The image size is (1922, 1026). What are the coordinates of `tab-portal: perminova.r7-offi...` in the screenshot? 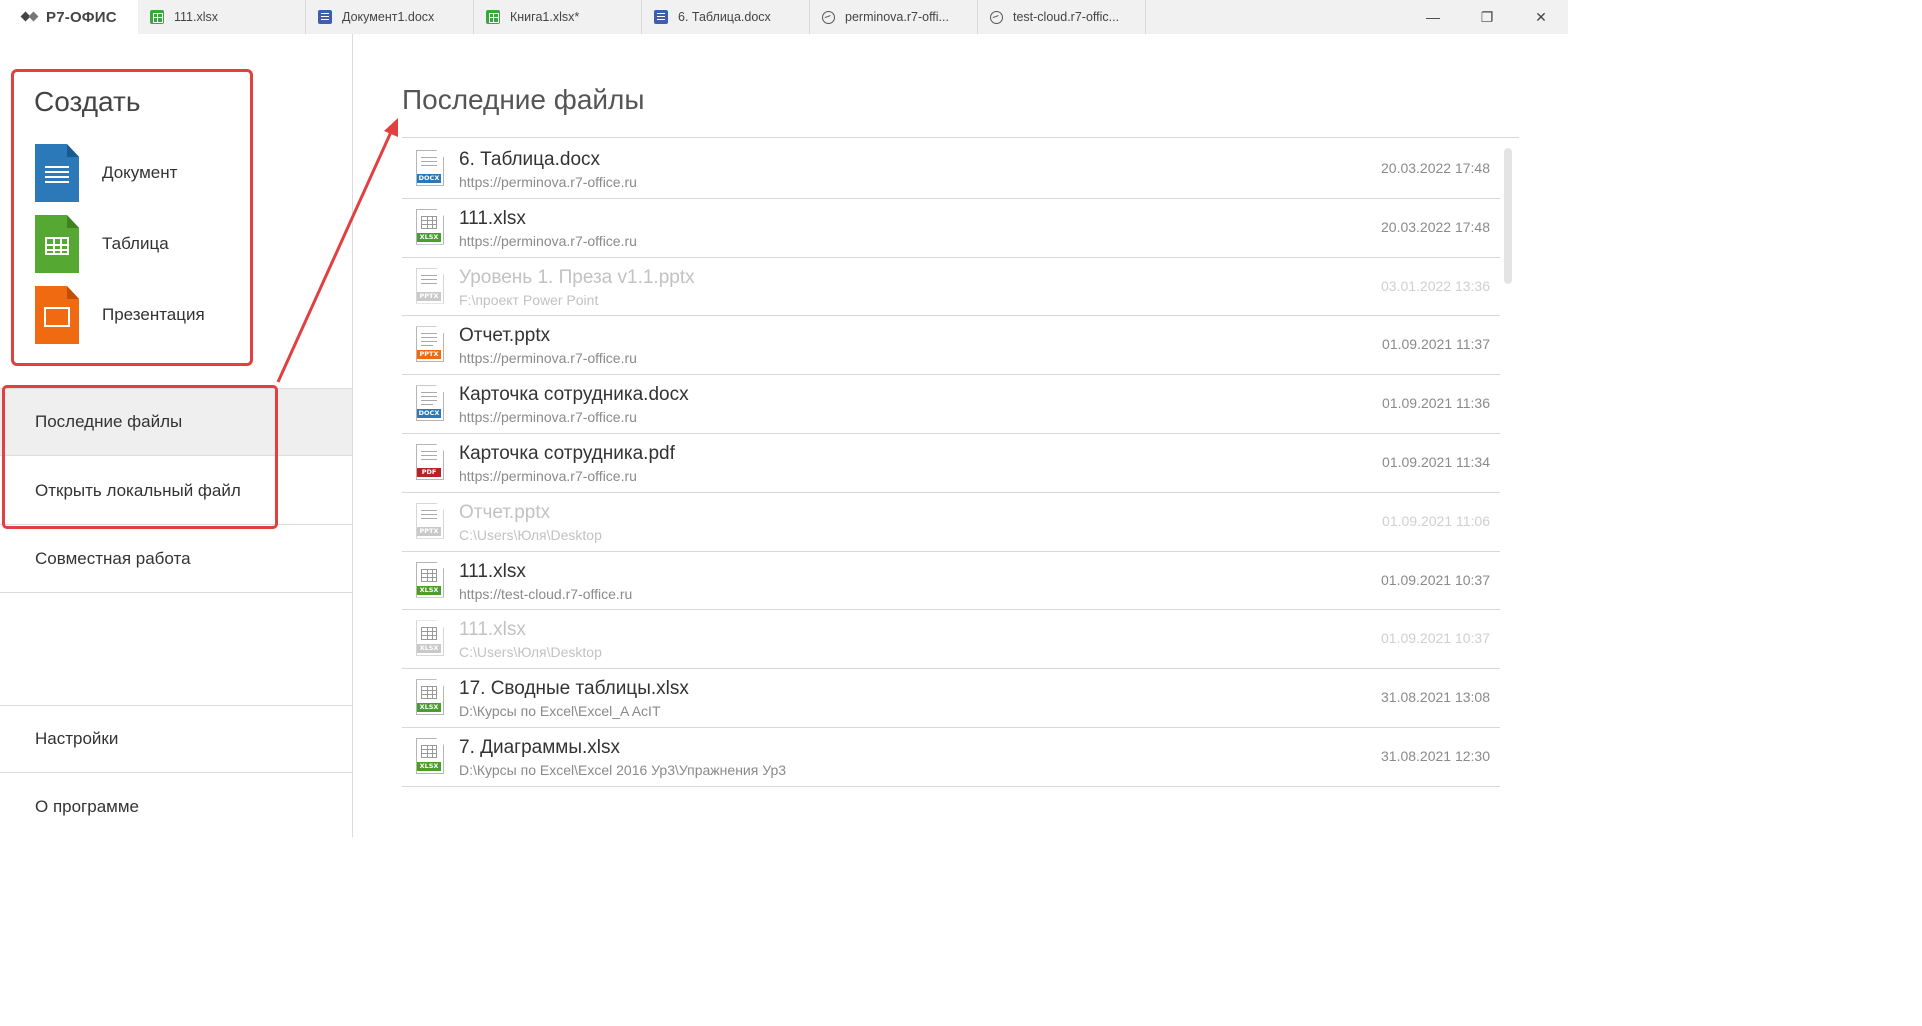 It's located at (894, 17).